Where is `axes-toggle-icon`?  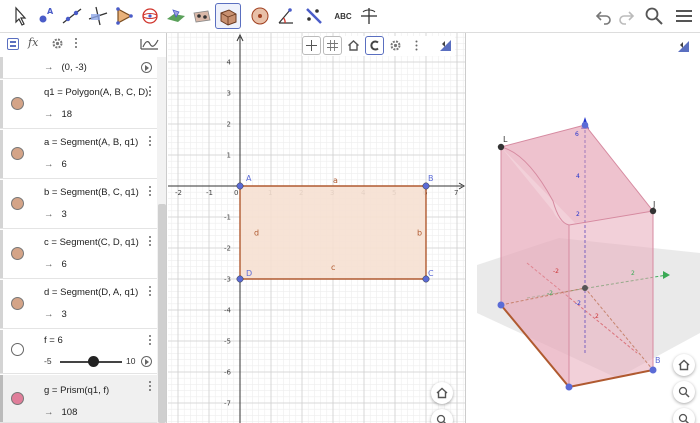 axes-toggle-icon is located at coordinates (311, 45).